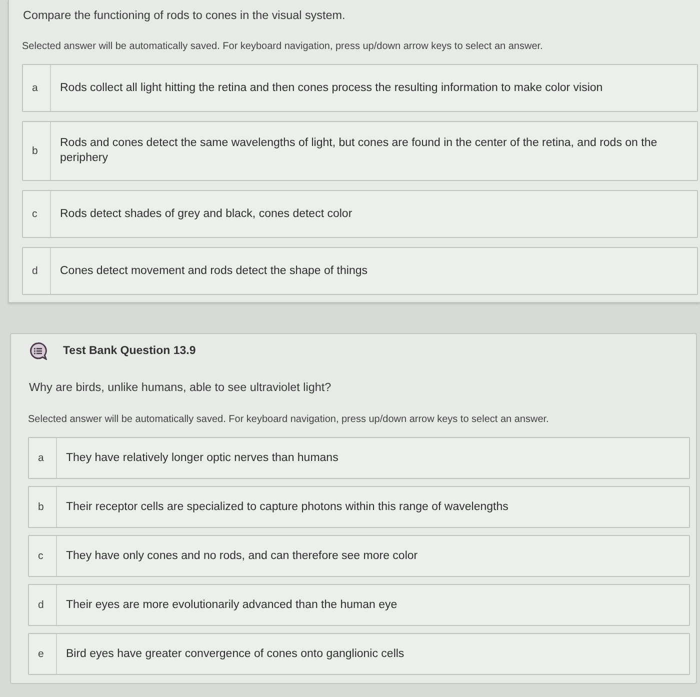  Describe the element at coordinates (129, 351) in the screenshot. I see `question-header: Test Bank Question 13.9` at that location.